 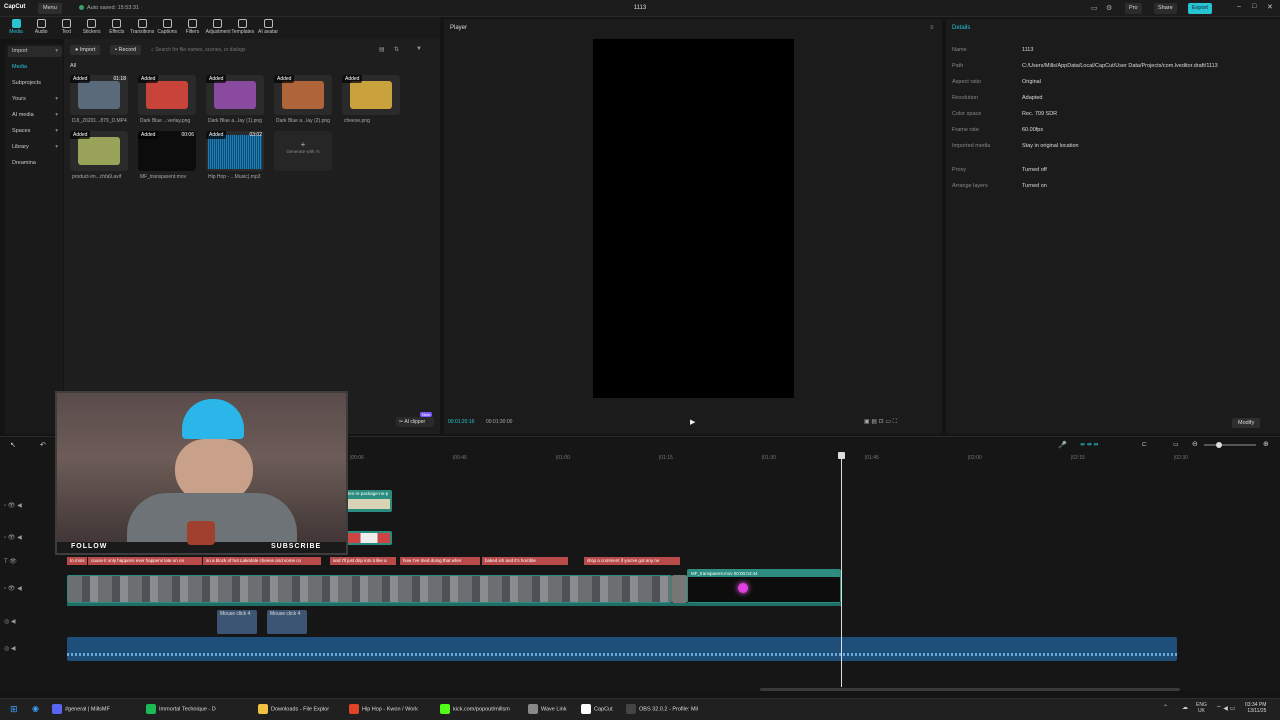 I want to click on taskbar-app: kick.com/popout/millsm, so click(x=475, y=709).